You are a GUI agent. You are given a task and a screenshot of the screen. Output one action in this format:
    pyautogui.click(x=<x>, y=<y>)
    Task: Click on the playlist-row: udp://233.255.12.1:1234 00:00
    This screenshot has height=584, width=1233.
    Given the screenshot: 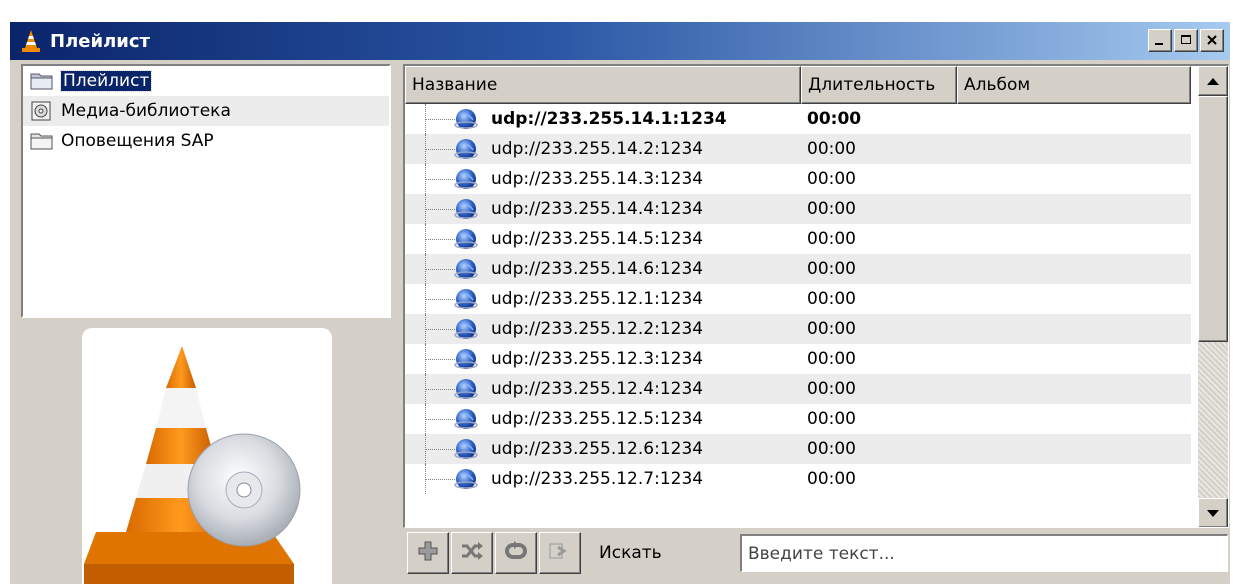 What is the action you would take?
    pyautogui.click(x=798, y=299)
    